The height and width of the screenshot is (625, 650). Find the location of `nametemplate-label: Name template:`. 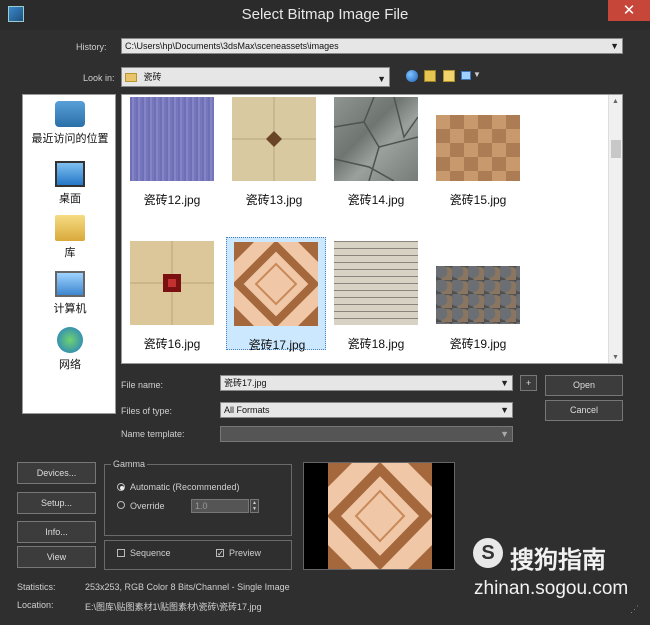

nametemplate-label: Name template: is located at coordinates (153, 434).